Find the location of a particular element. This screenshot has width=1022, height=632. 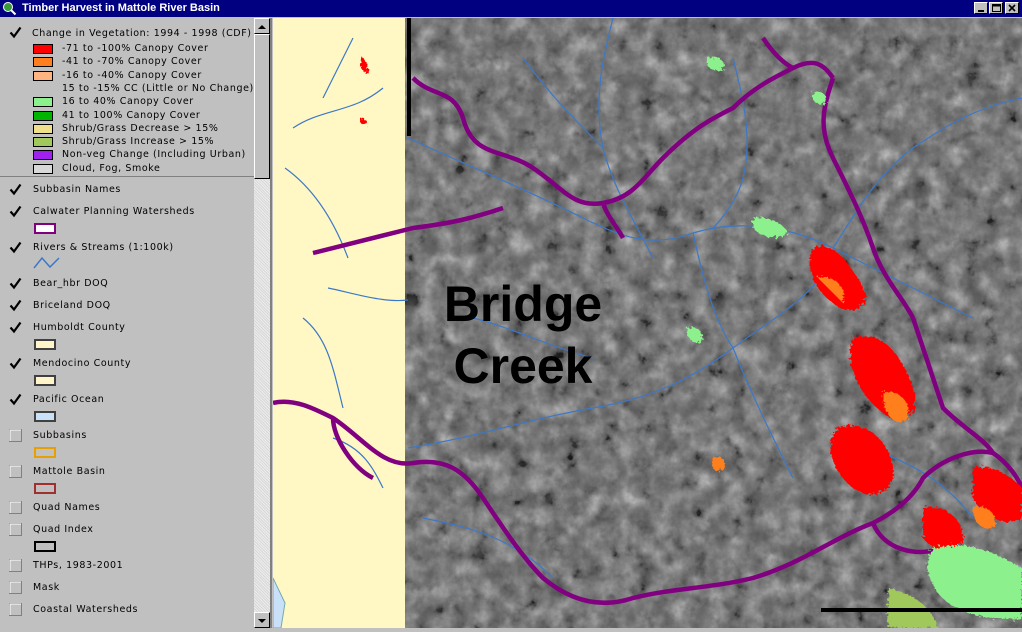

scroll-down-button is located at coordinates (262, 620).